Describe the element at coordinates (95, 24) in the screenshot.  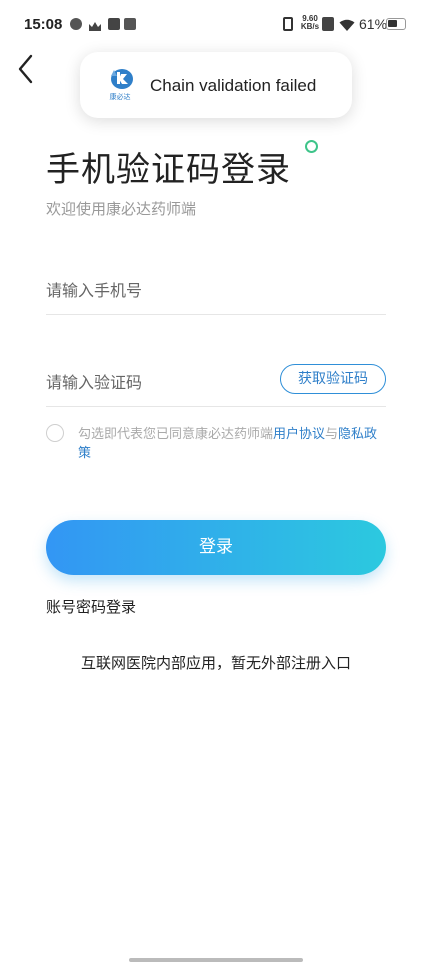
I see `crown-icon` at that location.